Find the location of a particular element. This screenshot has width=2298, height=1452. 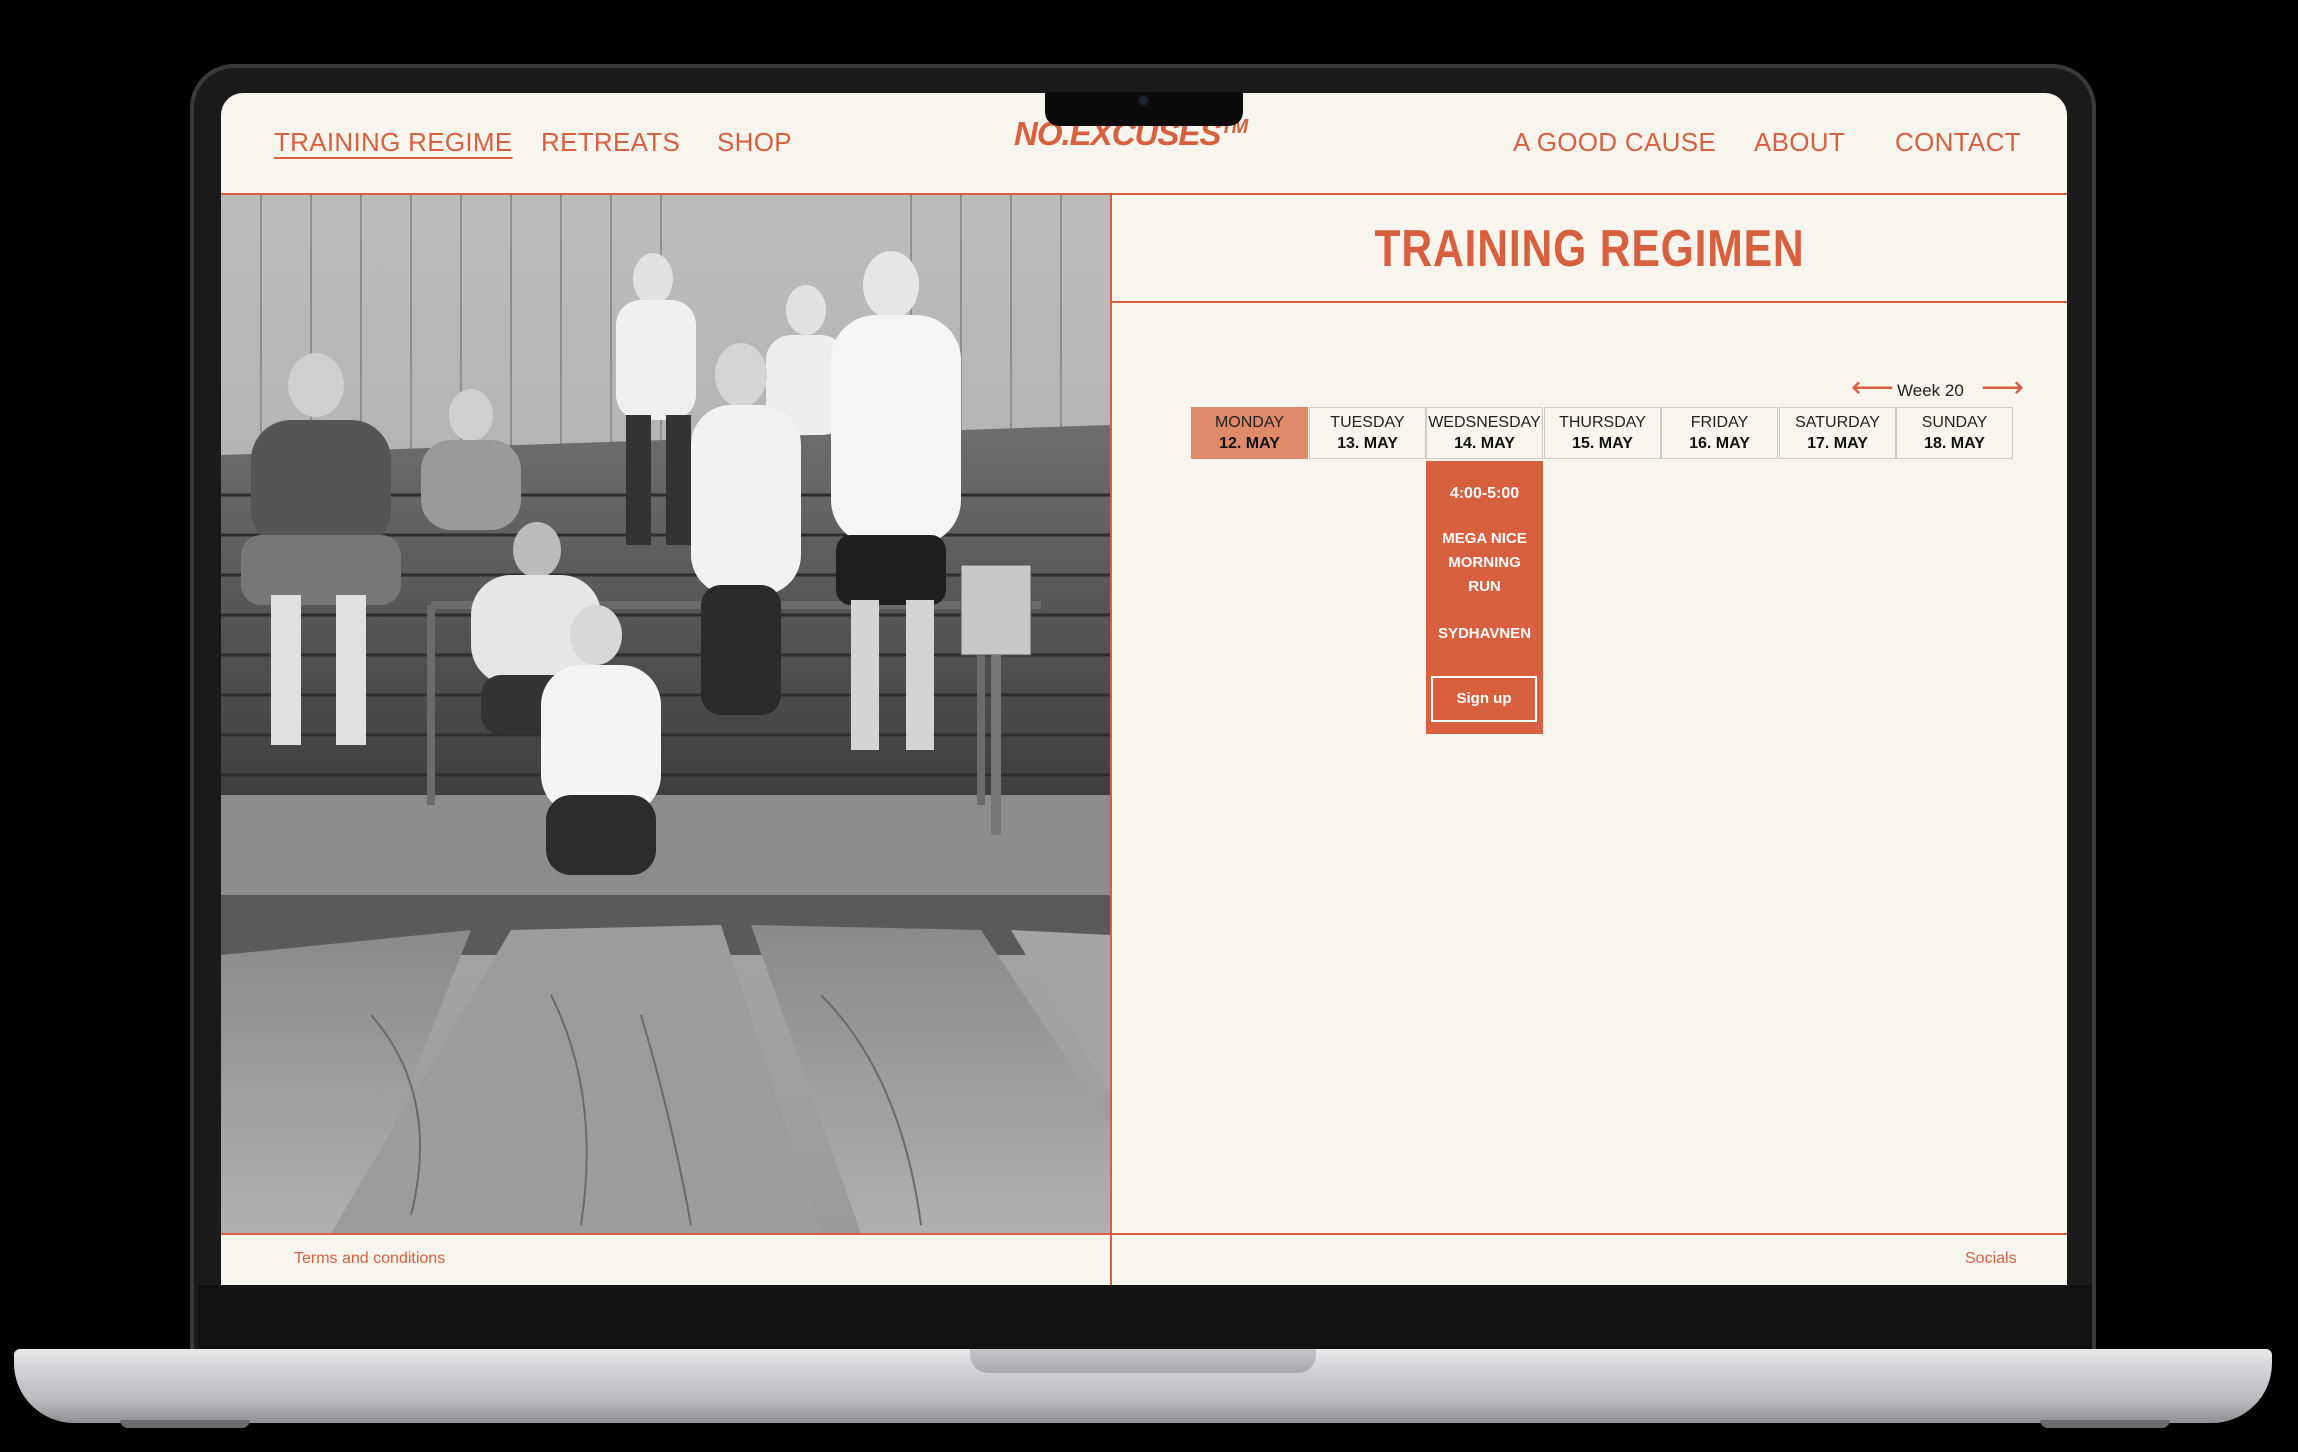

laptop-foot-left is located at coordinates (185, 1424).